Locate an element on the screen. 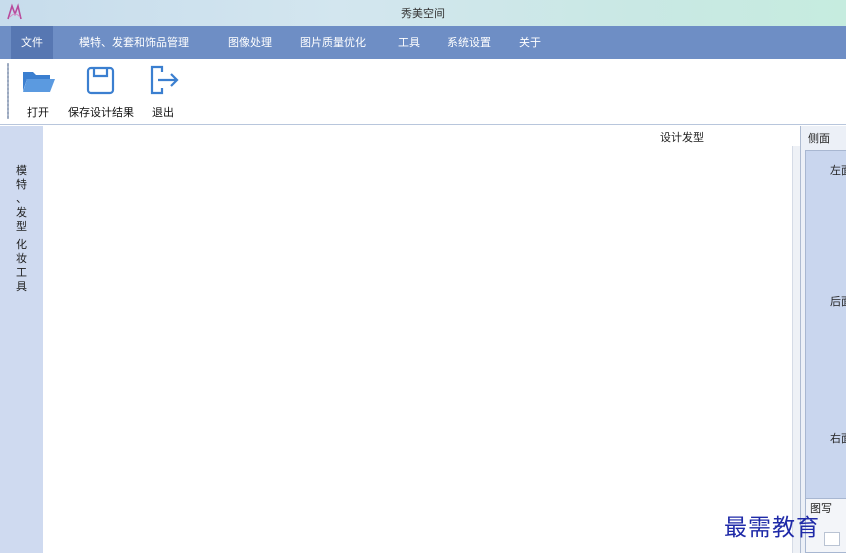 The image size is (846, 553). menu-image-quality: 图片质量优化 is located at coordinates (333, 42).